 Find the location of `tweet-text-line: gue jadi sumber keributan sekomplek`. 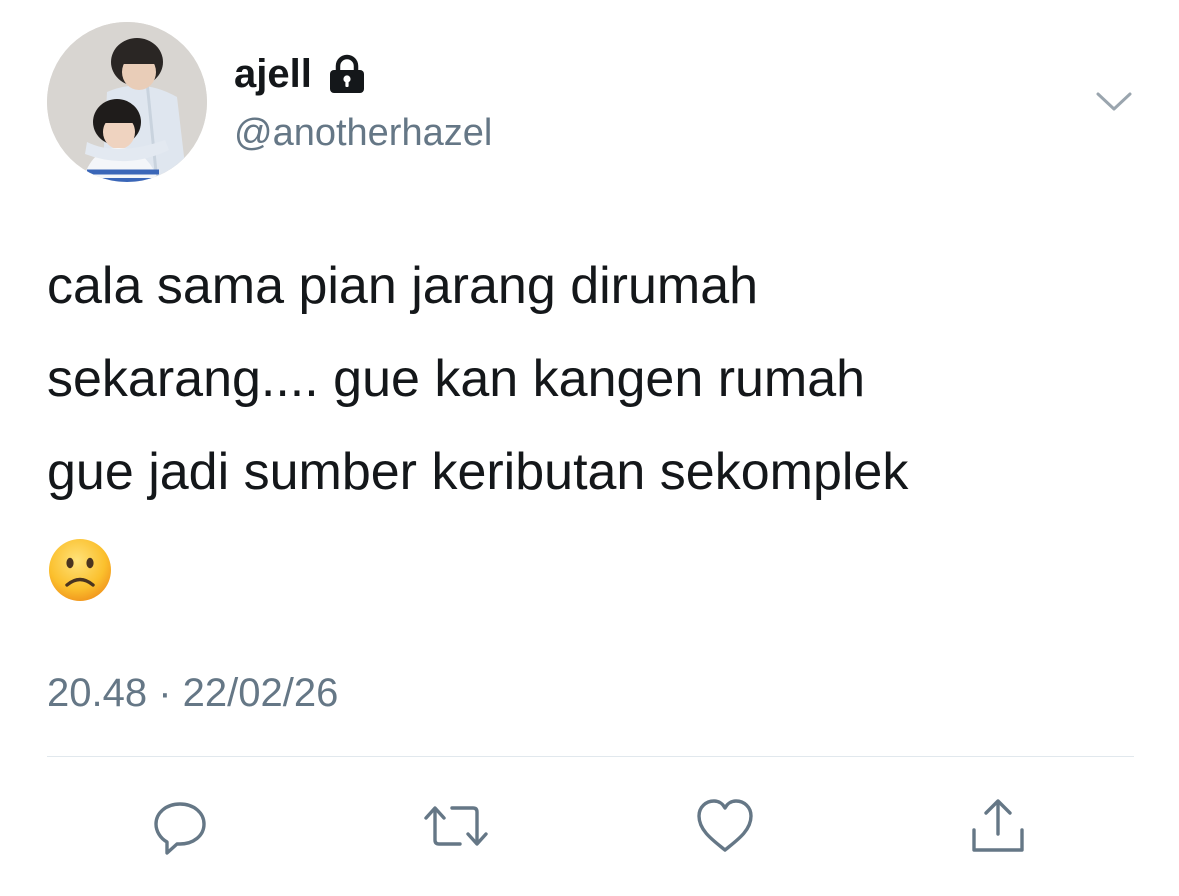

tweet-text-line: gue jadi sumber keributan sekomplek is located at coordinates (478, 472).